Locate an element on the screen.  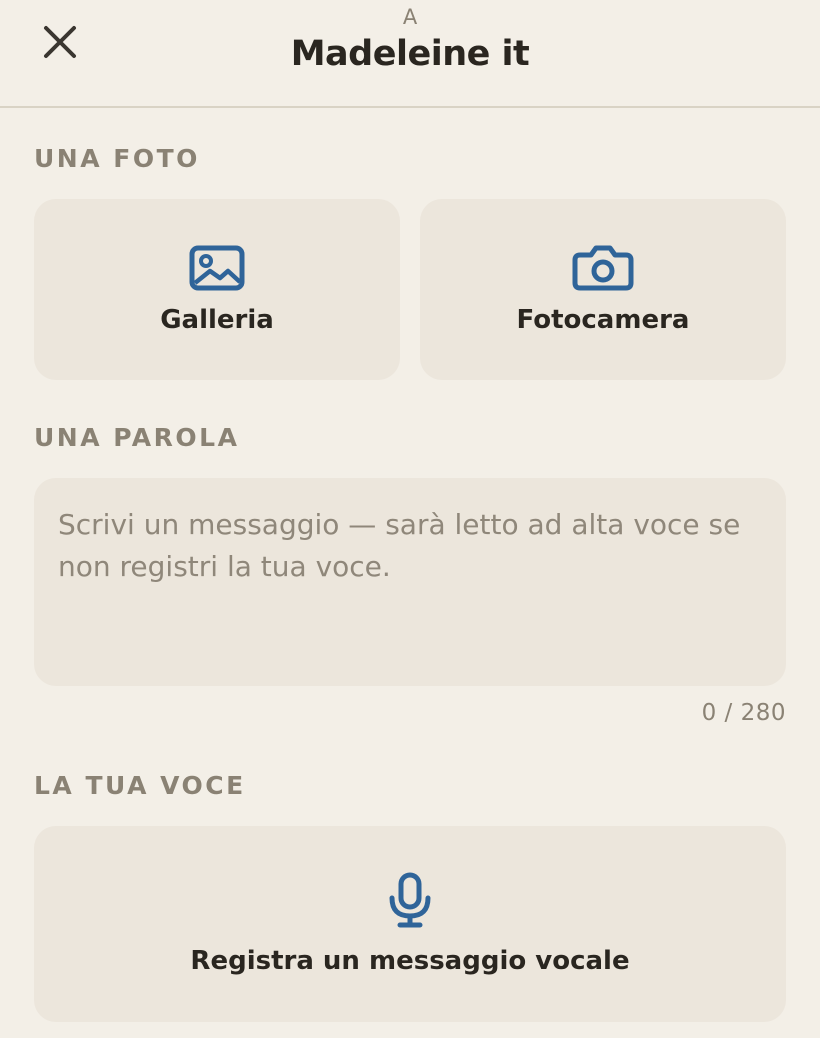
image-icon is located at coordinates (217, 267).